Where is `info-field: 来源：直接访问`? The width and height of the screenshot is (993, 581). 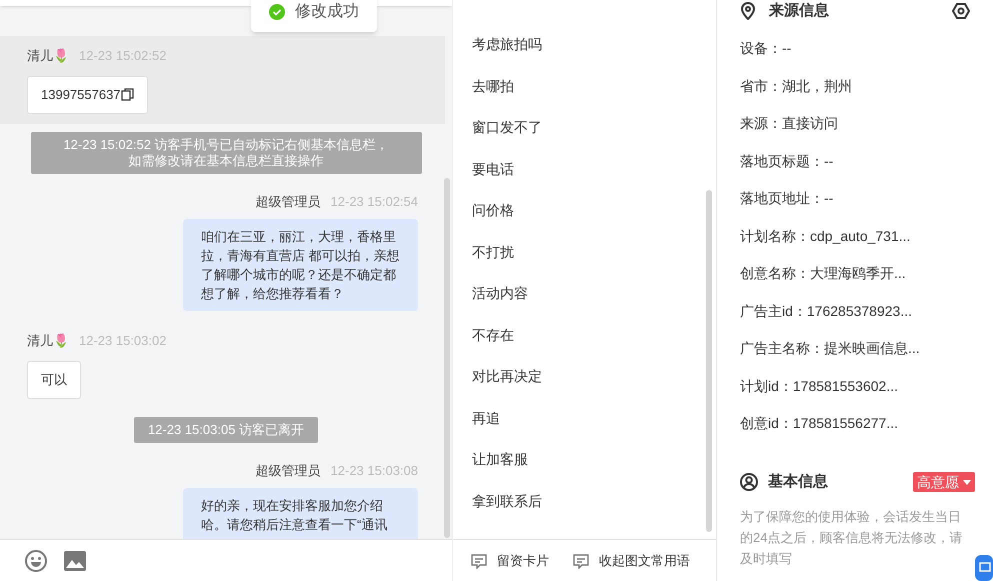
info-field: 来源：直接访问 is located at coordinates (855, 123).